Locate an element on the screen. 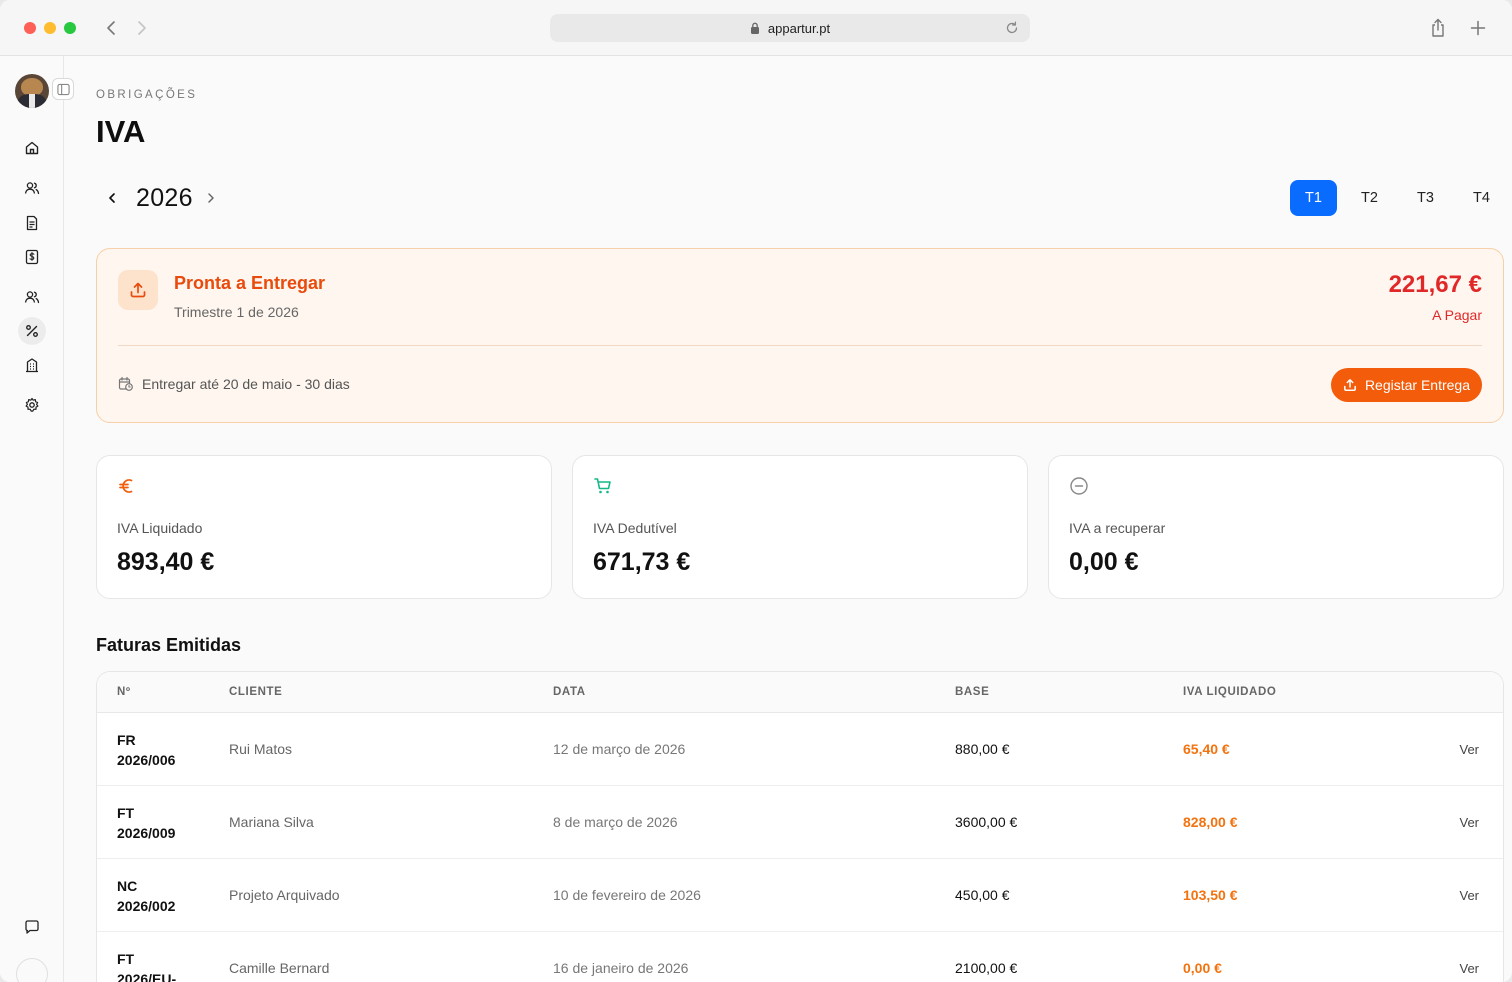  invoice-base: 2100,00 € is located at coordinates (986, 968).